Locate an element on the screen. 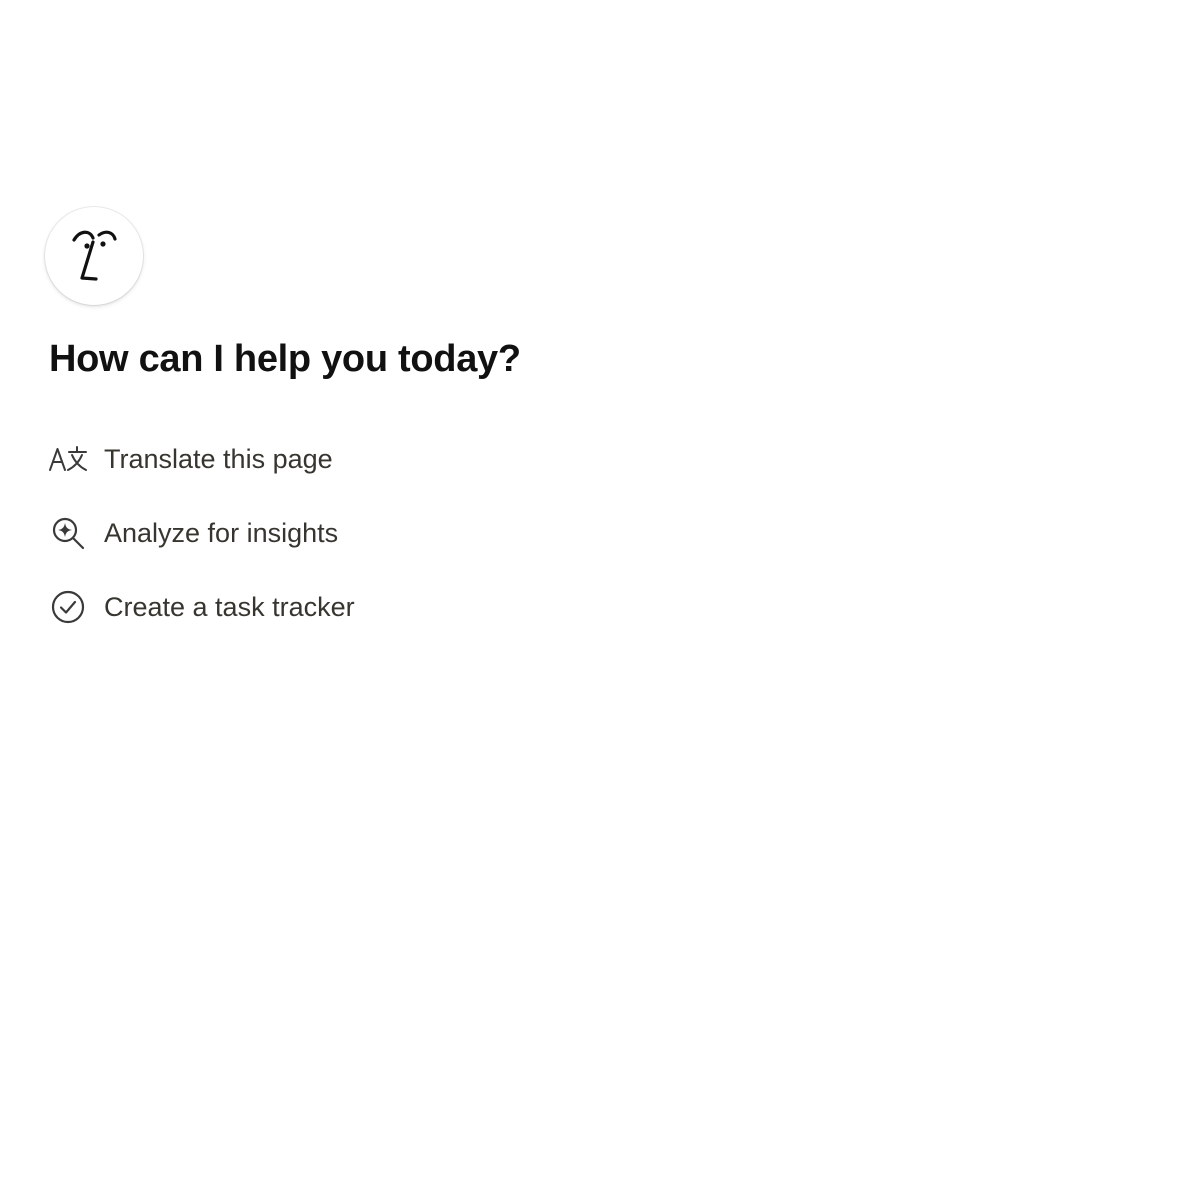  greeting-heading: How can I help you today? is located at coordinates (285, 359).